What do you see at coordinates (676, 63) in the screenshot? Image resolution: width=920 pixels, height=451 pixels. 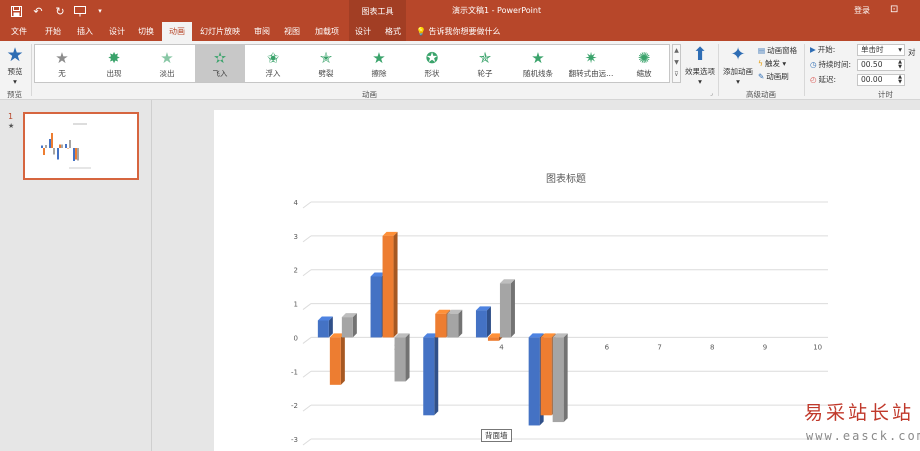 I see `gallery-scroll-control: ▲ ▼ ⊽` at bounding box center [676, 63].